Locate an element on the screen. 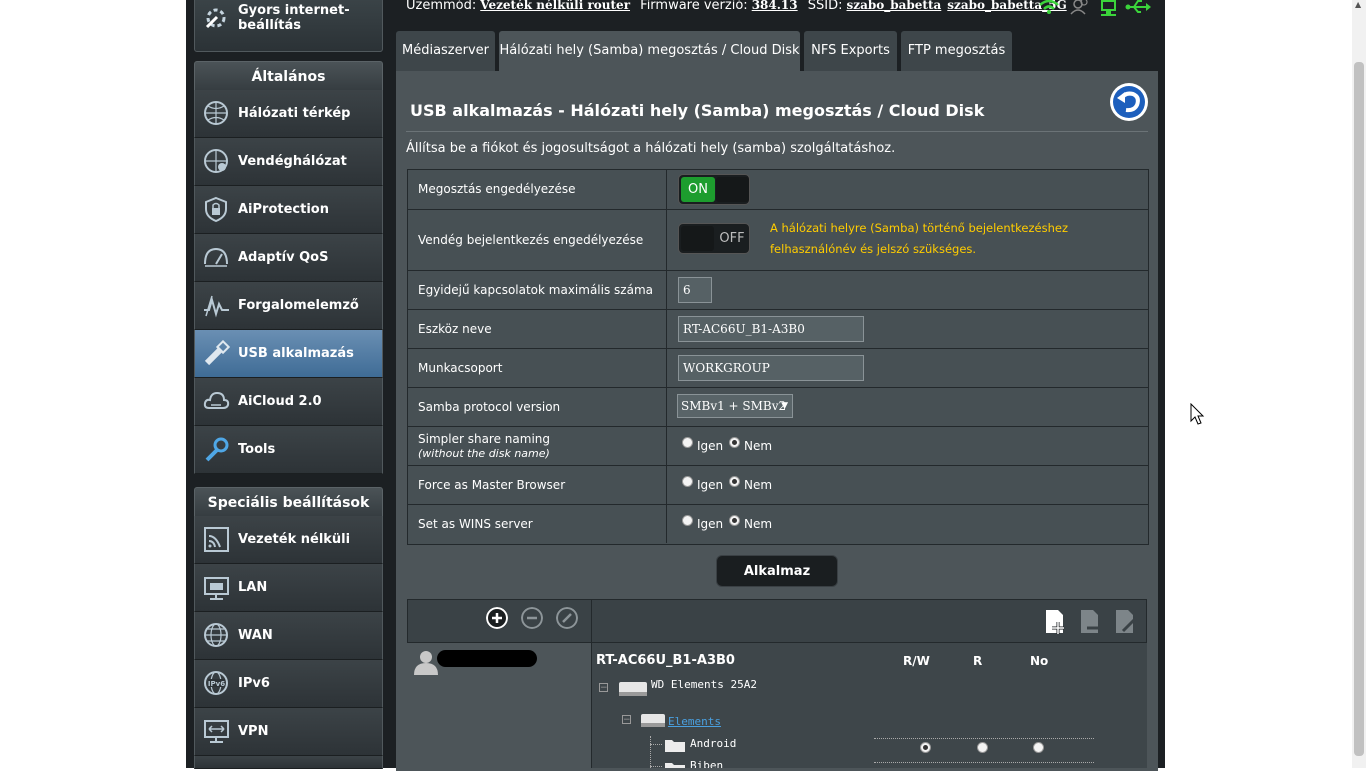 The width and height of the screenshot is (1366, 771). sidebar-item-adaptive-qos: Adaptív QoS is located at coordinates (288, 258).